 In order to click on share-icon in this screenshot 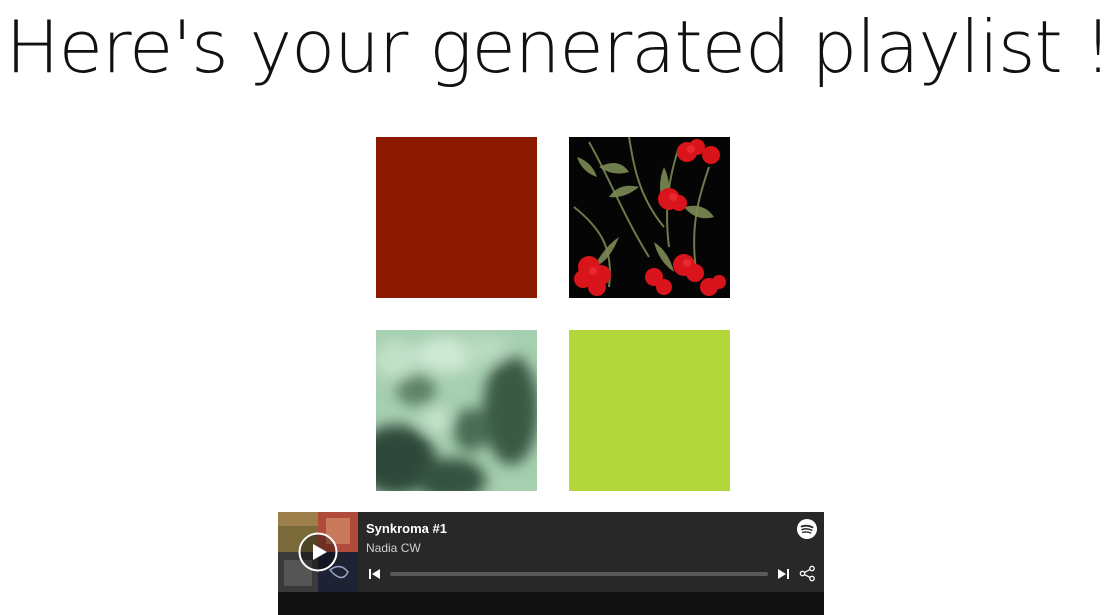, I will do `click(807, 573)`.